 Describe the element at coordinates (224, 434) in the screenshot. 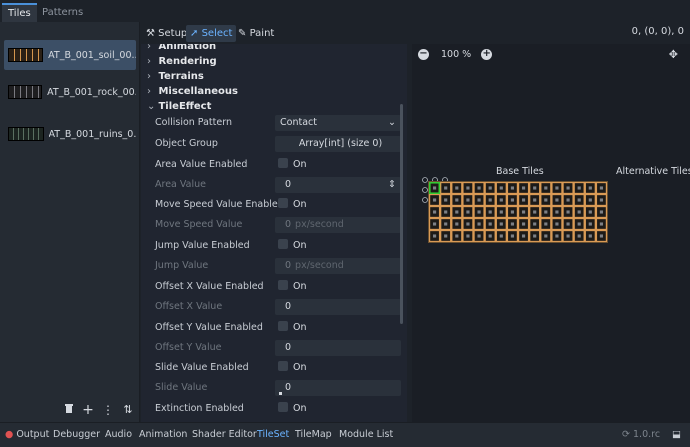

I see `tab-shader-editor: Shader Editor` at that location.